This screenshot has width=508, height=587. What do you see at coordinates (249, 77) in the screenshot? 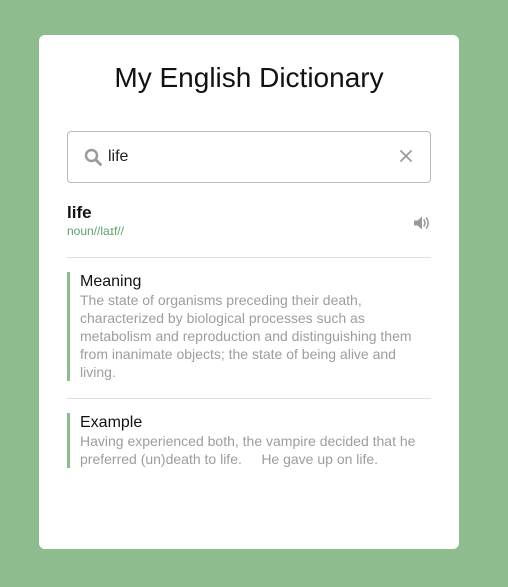
I see `page-title: My English Dictionary` at bounding box center [249, 77].